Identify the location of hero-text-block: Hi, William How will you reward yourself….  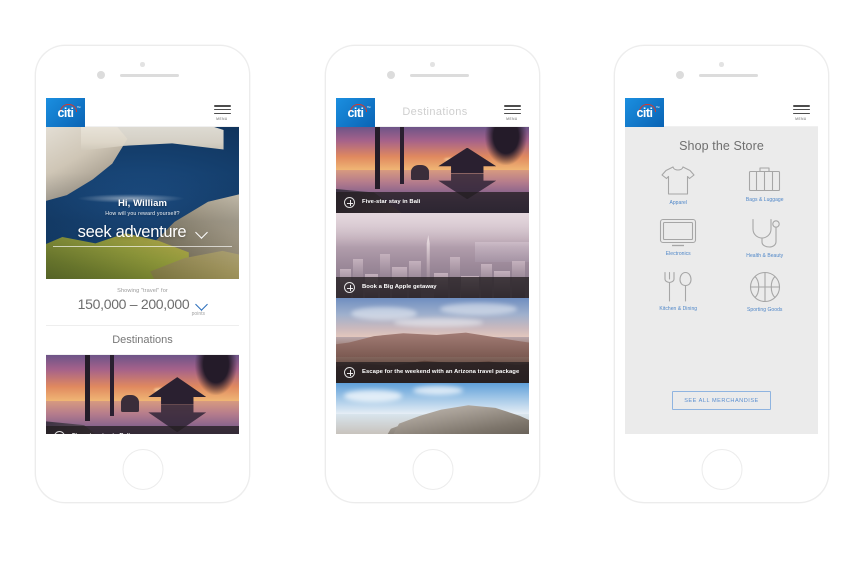
(142, 207).